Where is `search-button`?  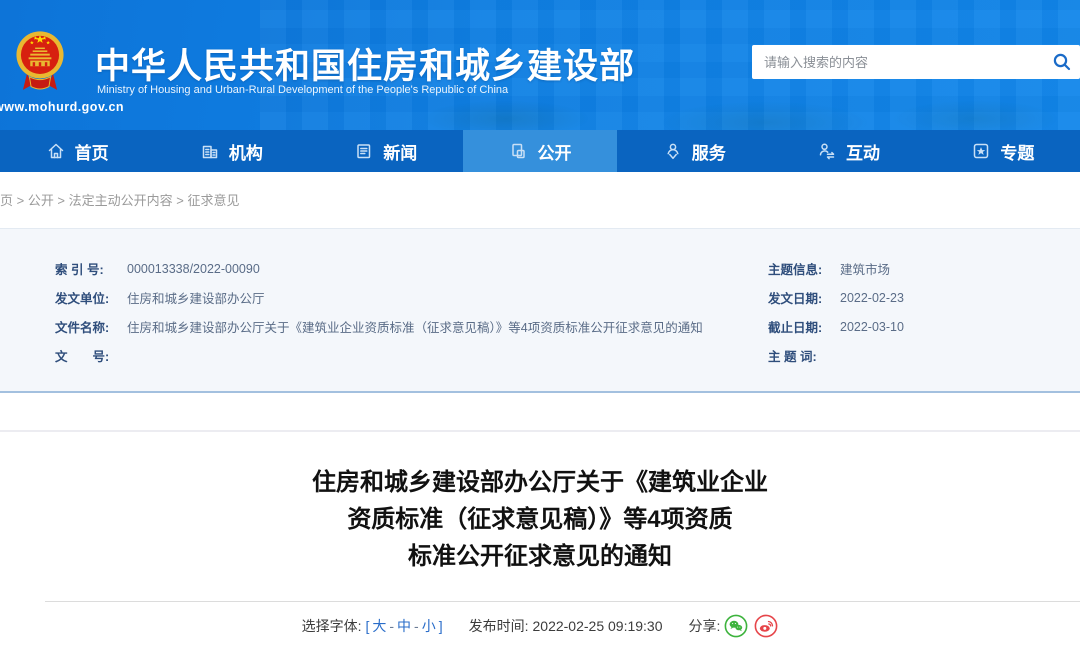 search-button is located at coordinates (1062, 62).